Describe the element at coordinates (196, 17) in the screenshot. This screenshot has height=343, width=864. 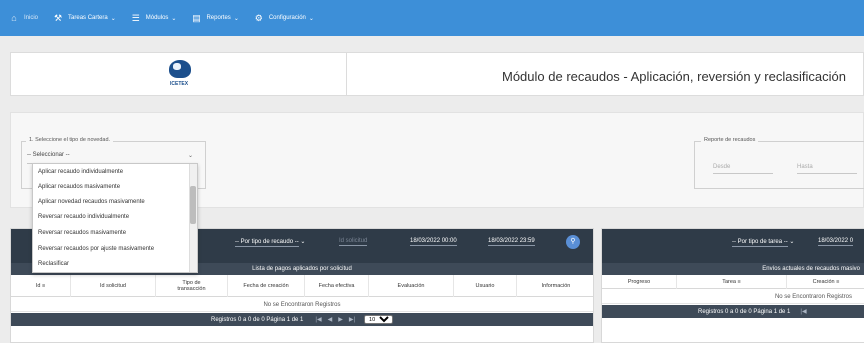
I see `report-icon: ▤` at that location.